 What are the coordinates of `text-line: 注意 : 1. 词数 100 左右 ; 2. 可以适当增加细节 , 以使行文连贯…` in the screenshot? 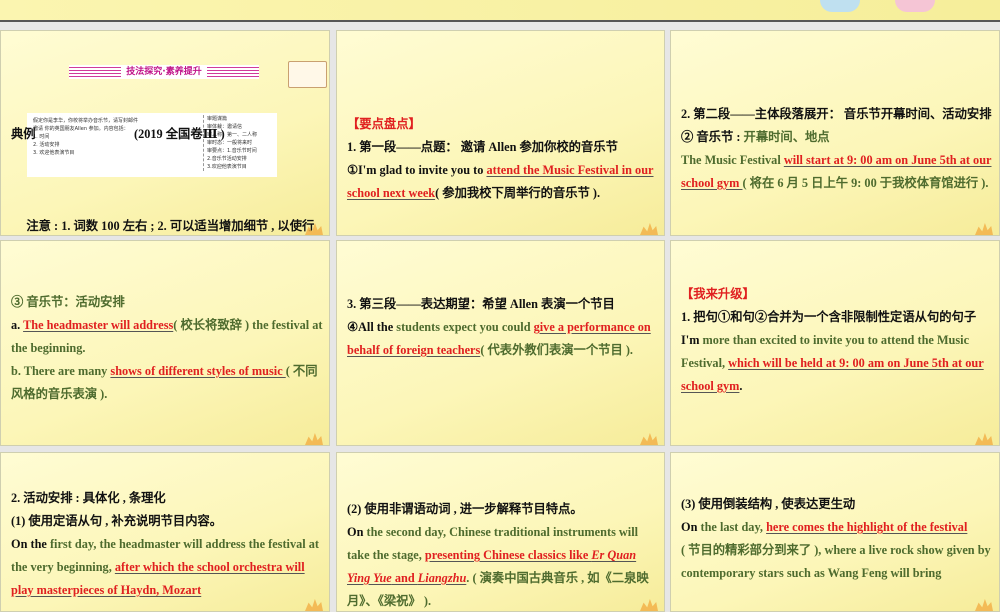 It's located at (168, 225).